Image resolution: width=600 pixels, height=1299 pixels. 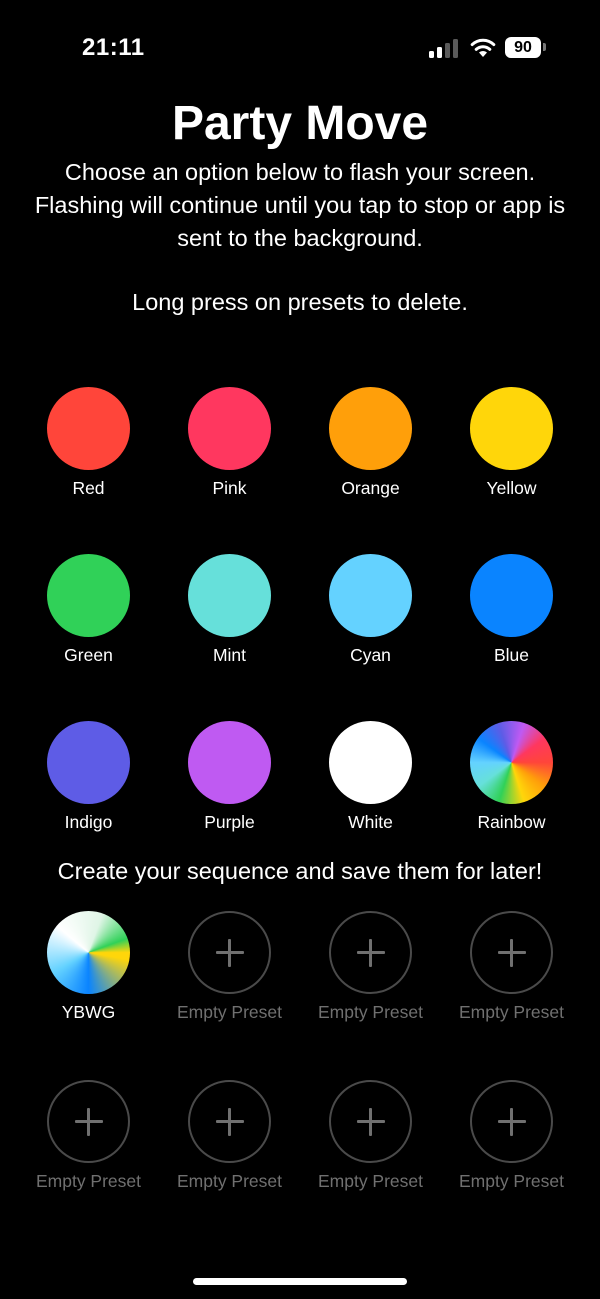 I want to click on color-option-indigo: Indigo, so click(x=88, y=777).